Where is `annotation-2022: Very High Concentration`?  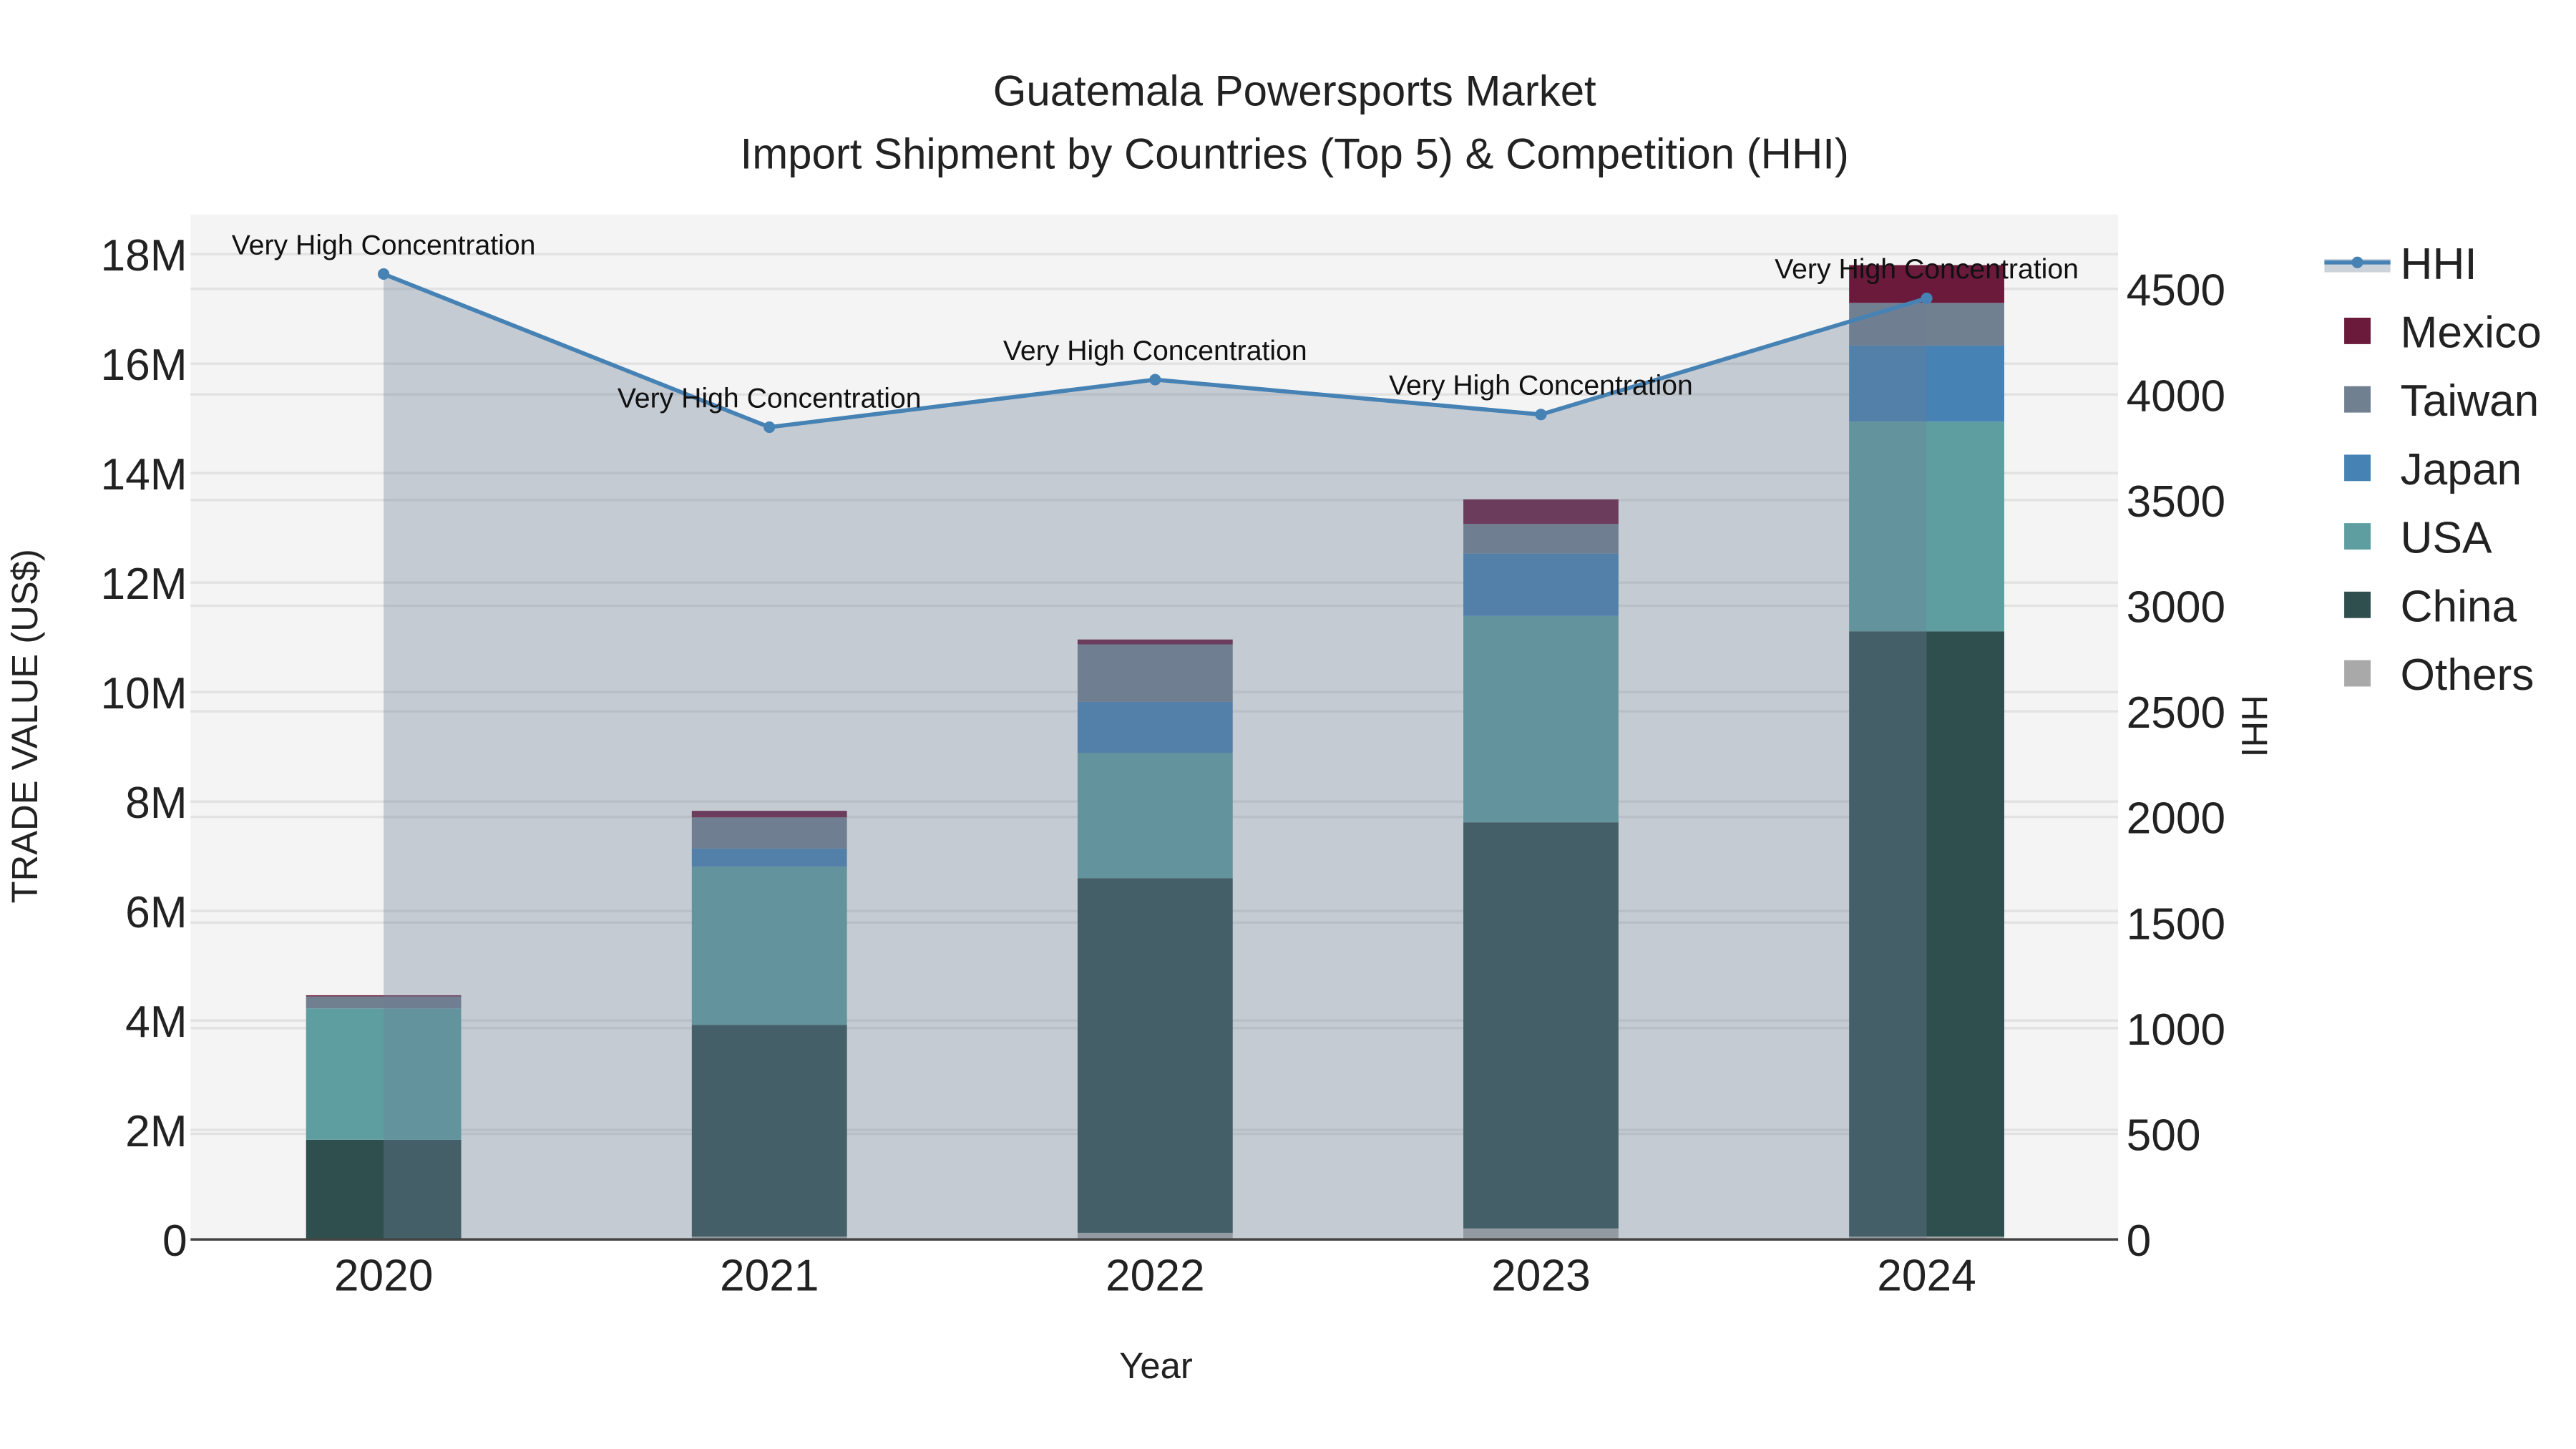 annotation-2022: Very High Concentration is located at coordinates (1155, 351).